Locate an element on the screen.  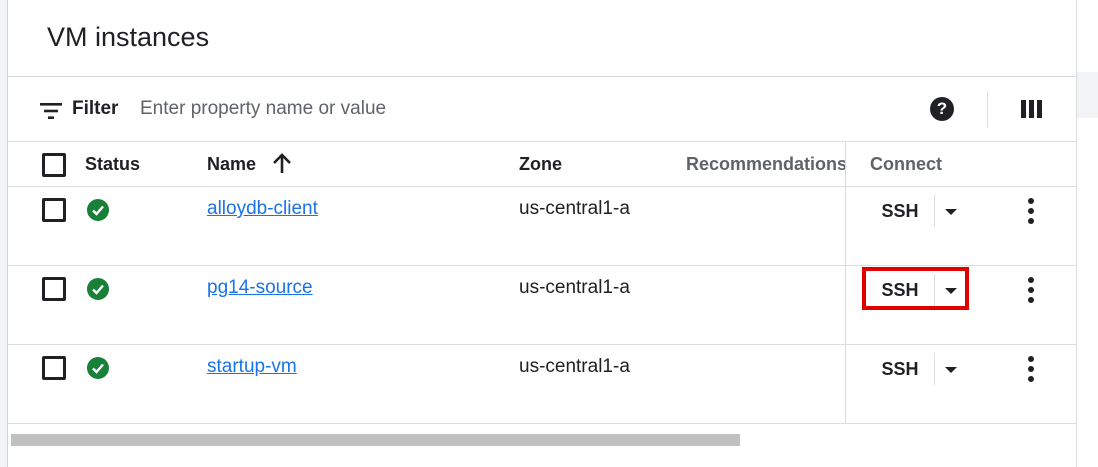
arrow-up-icon is located at coordinates (282, 163).